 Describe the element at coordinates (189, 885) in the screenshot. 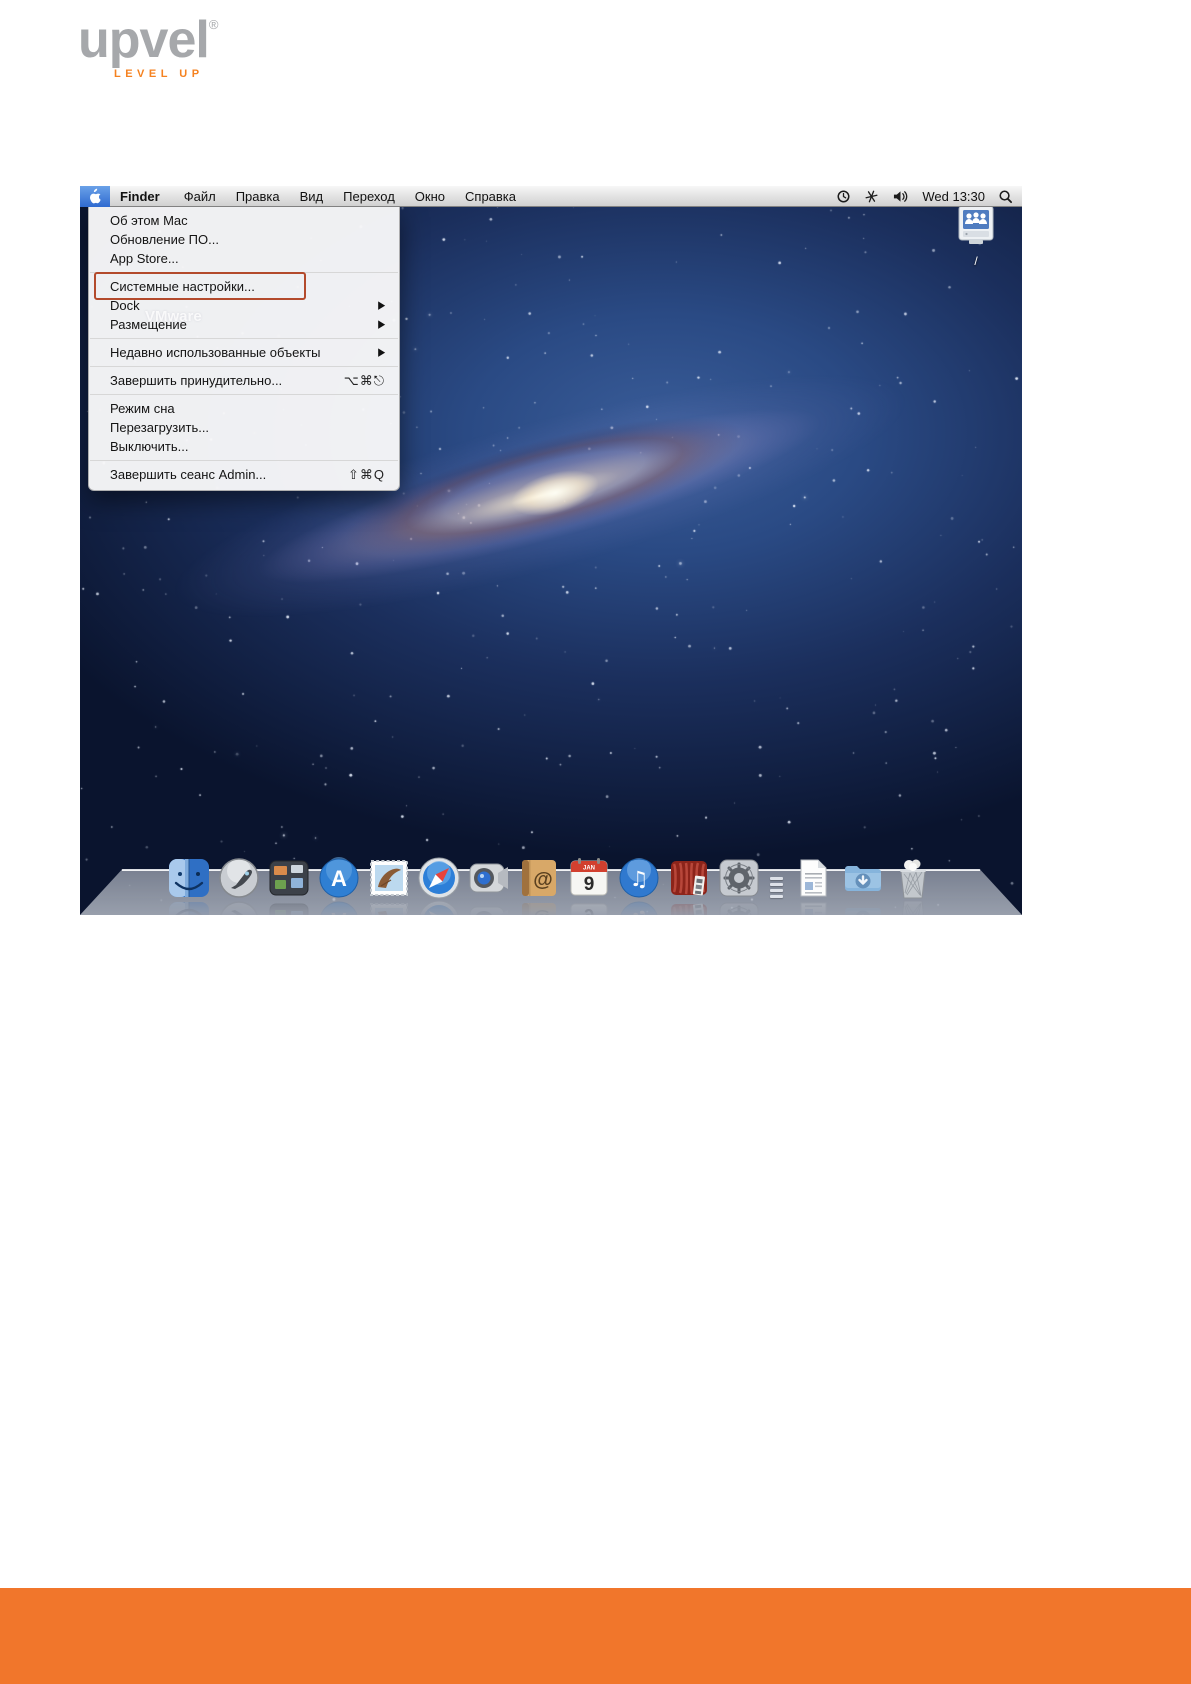

I see `dock-icon-finder` at that location.